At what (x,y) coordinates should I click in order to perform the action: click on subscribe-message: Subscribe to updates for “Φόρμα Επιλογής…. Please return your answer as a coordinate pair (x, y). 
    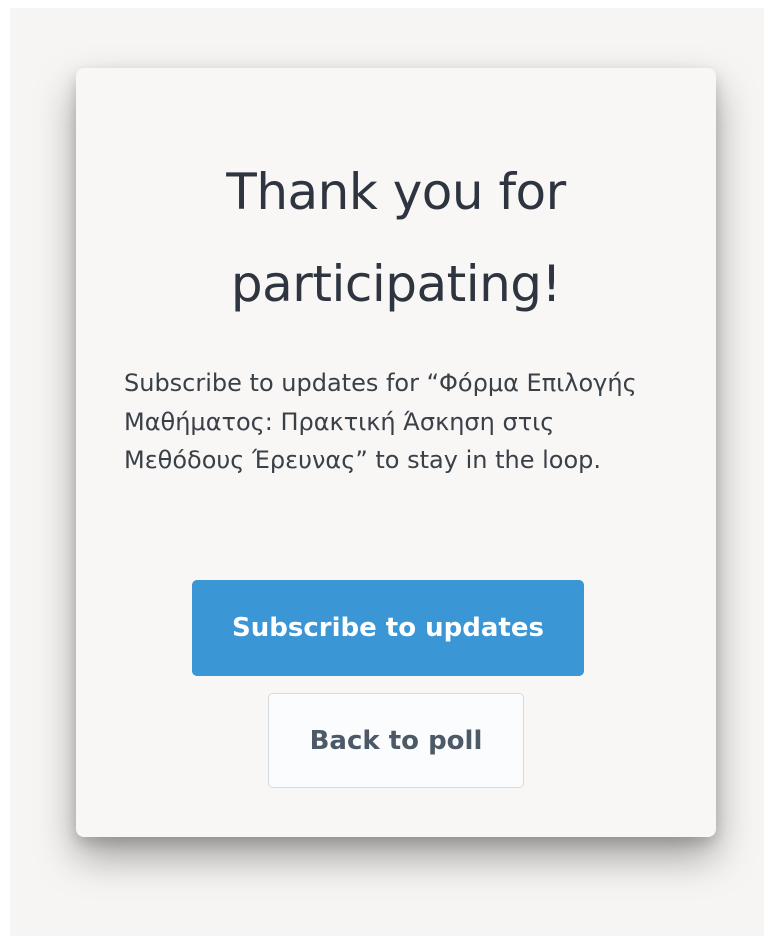
    Looking at the image, I should click on (380, 421).